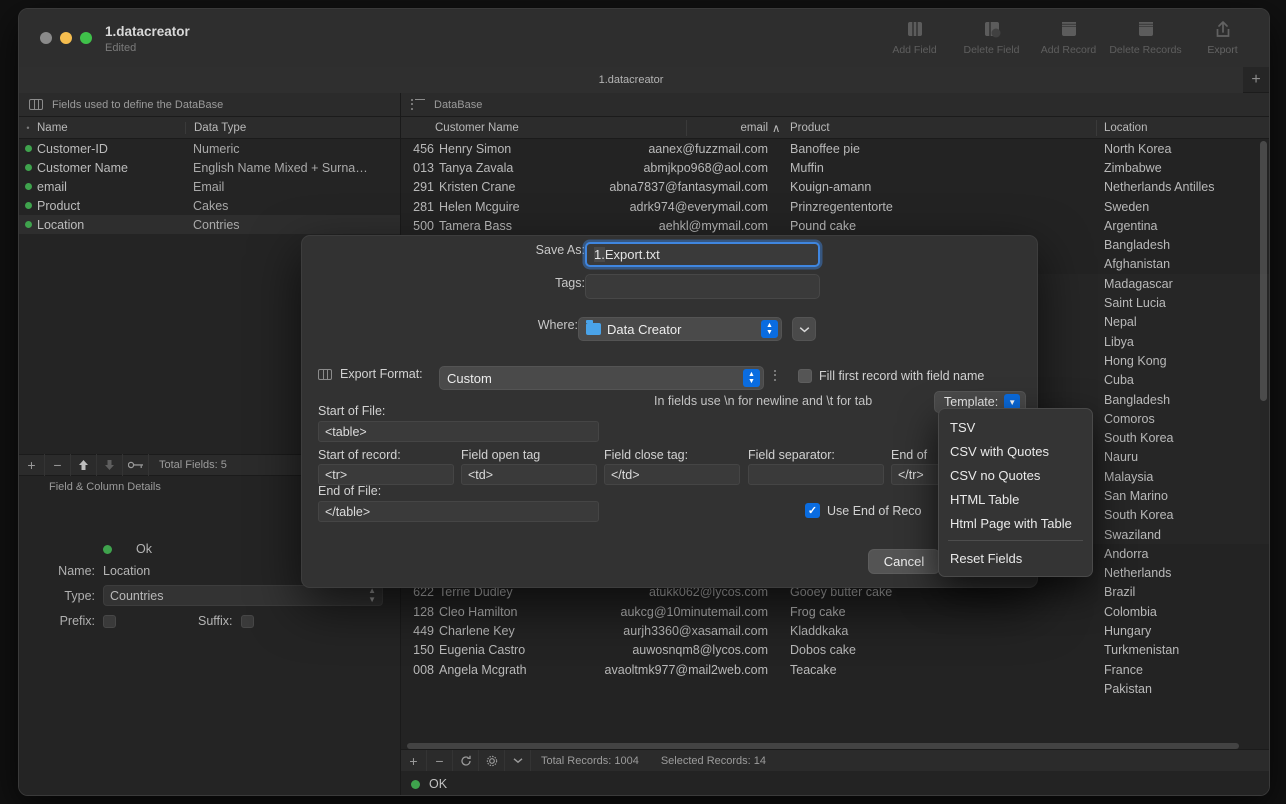 The height and width of the screenshot is (804, 1286). I want to click on menu-item-html-table: HTML Table, so click(1015, 499).